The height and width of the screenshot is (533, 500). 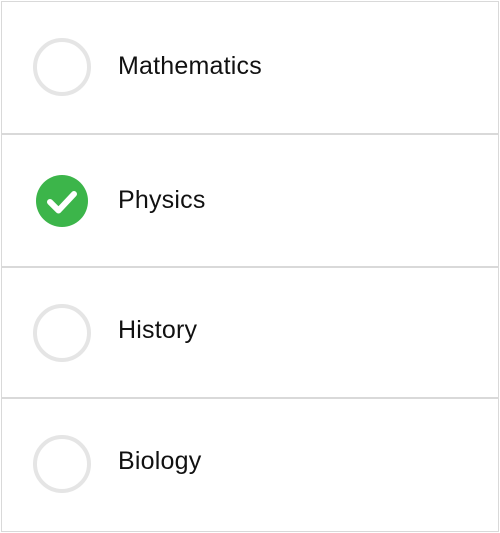 I want to click on option-label: Mathematics, so click(x=190, y=66).